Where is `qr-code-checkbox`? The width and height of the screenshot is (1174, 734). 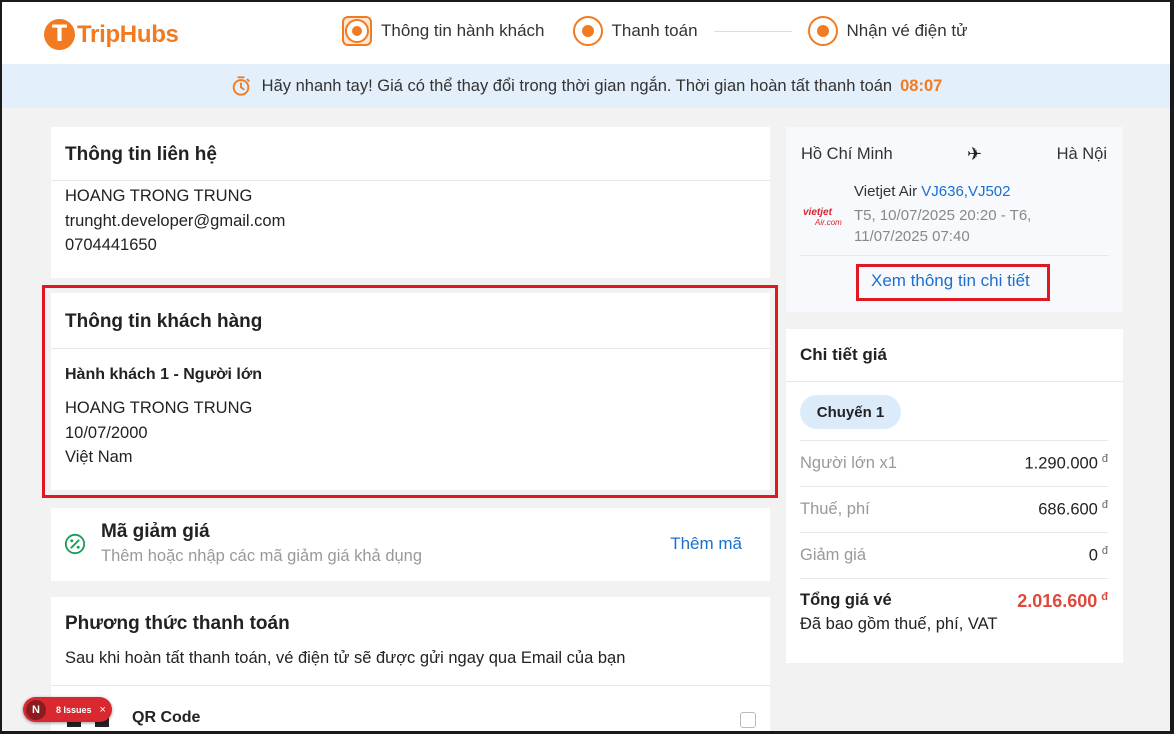 qr-code-checkbox is located at coordinates (748, 720).